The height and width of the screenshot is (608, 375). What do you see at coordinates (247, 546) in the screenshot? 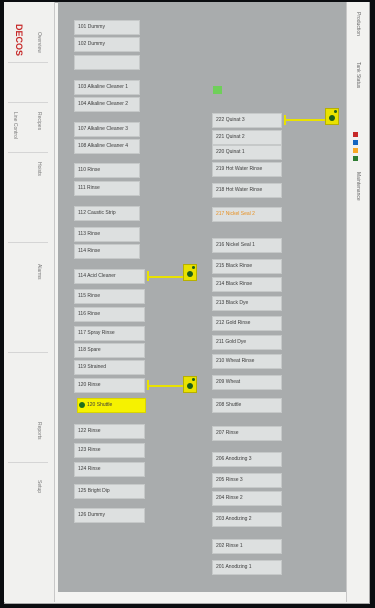
I see `station-202: 202 Rinse 1` at bounding box center [247, 546].